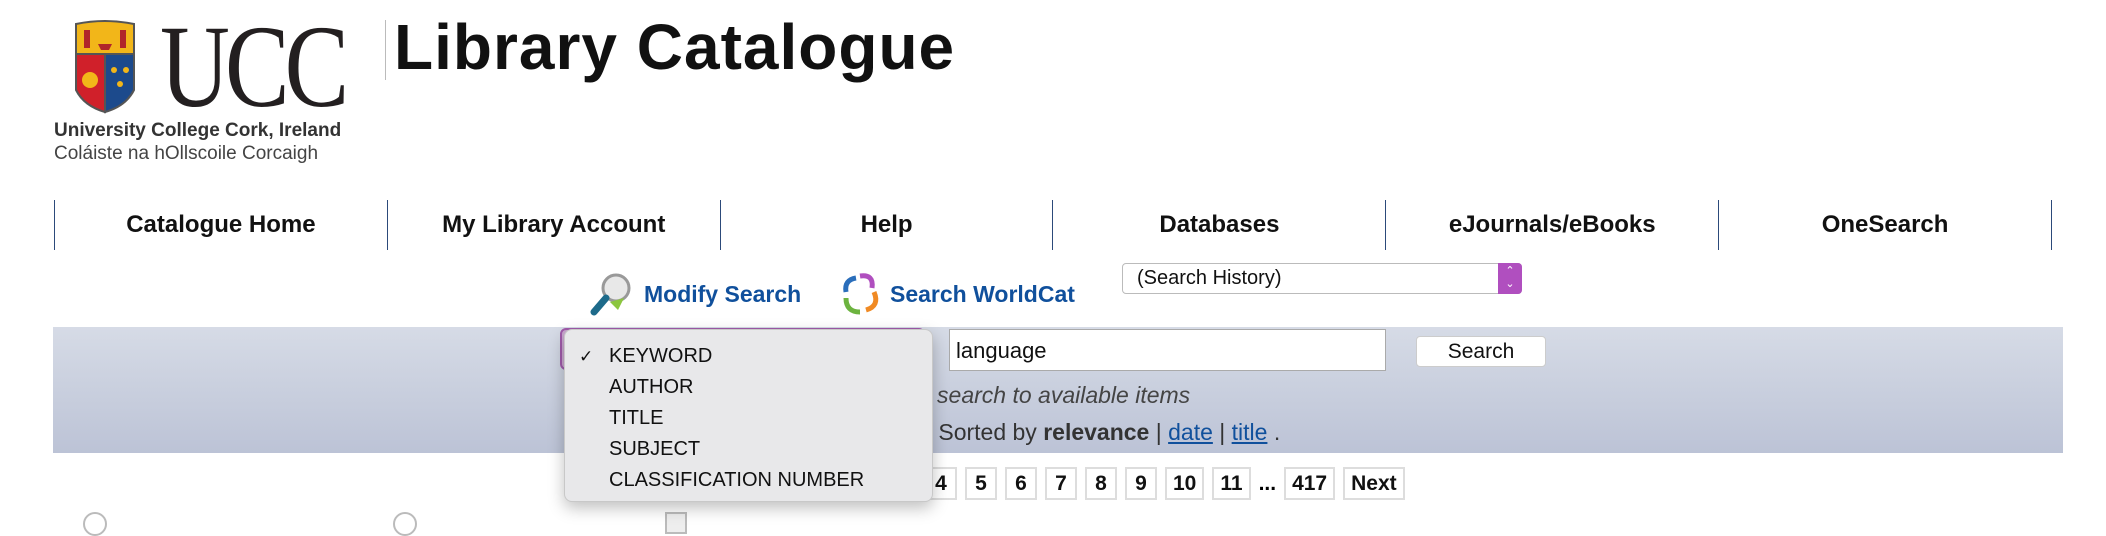 The height and width of the screenshot is (536, 2106). I want to click on next-page-button: Next, so click(1374, 483).